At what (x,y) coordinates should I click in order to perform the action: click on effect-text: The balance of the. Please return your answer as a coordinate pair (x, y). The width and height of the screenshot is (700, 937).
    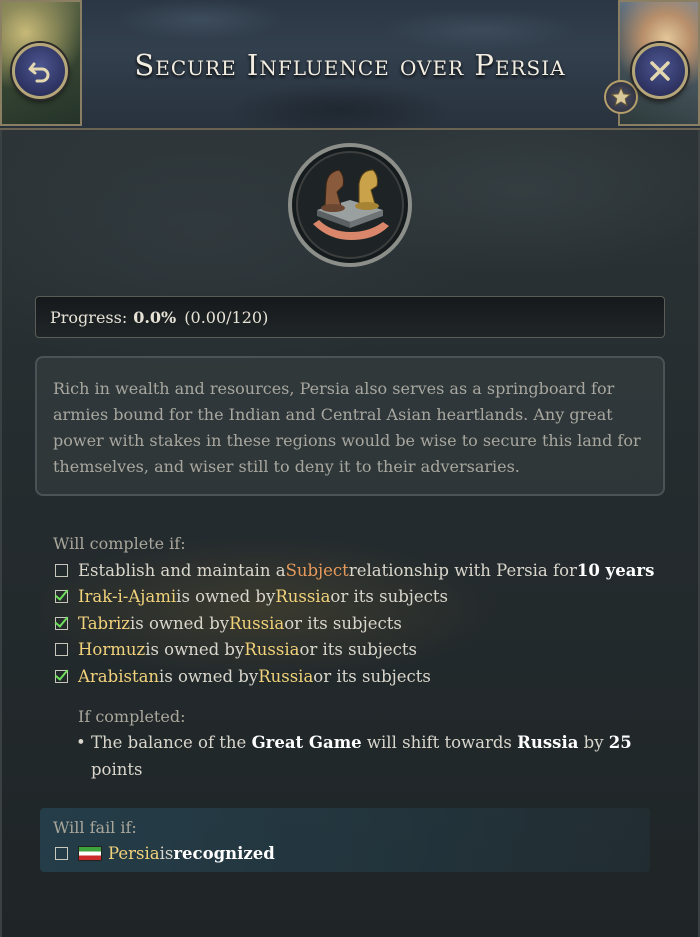
    Looking at the image, I should click on (171, 742).